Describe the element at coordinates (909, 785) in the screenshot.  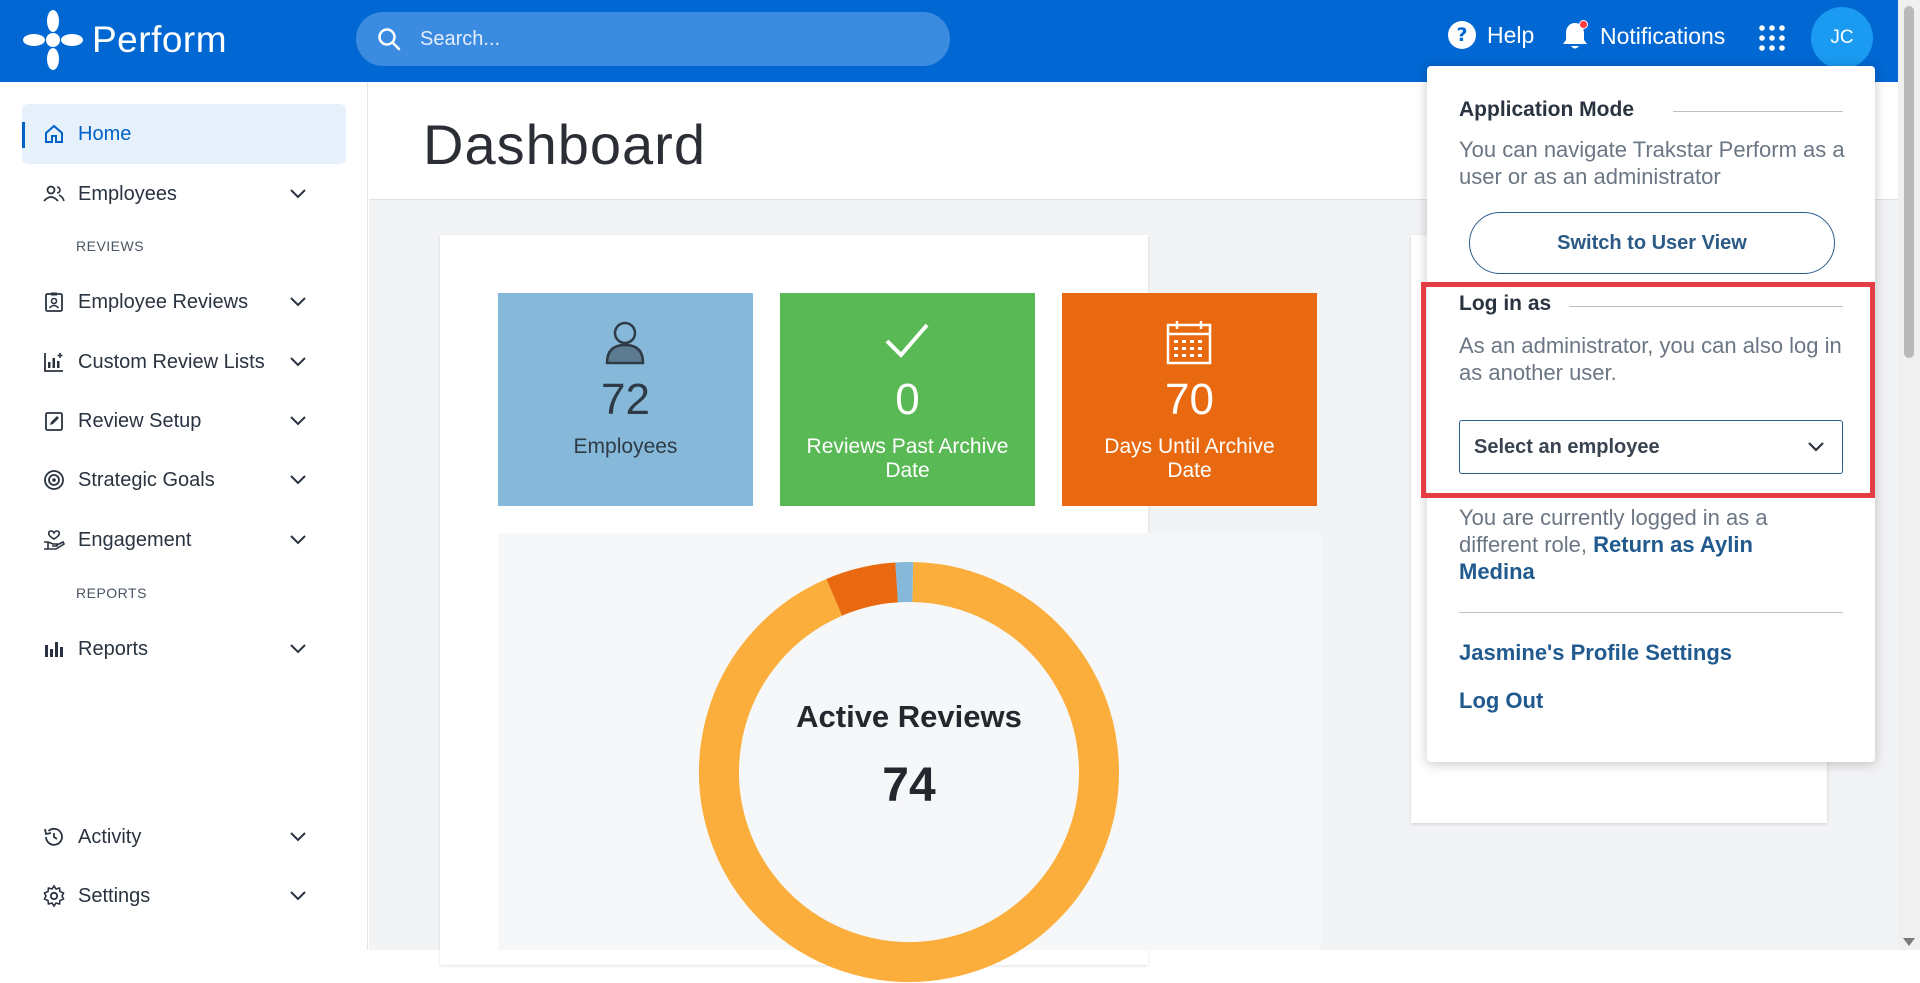
I see `donut-value: 74` at that location.